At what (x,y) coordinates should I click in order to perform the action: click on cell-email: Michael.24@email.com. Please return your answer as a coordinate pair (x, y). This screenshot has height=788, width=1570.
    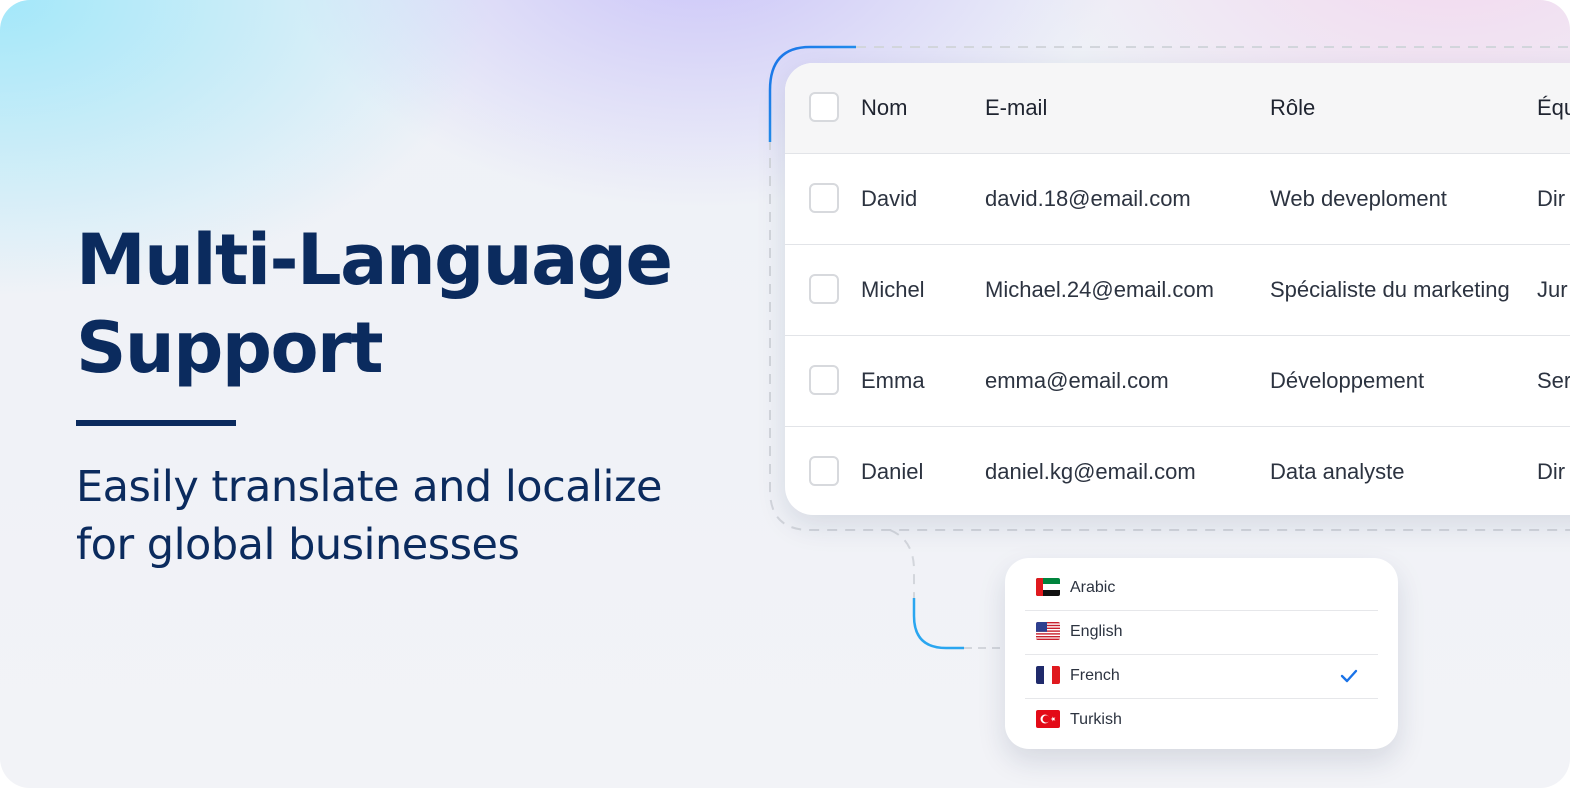
    Looking at the image, I should click on (1099, 289).